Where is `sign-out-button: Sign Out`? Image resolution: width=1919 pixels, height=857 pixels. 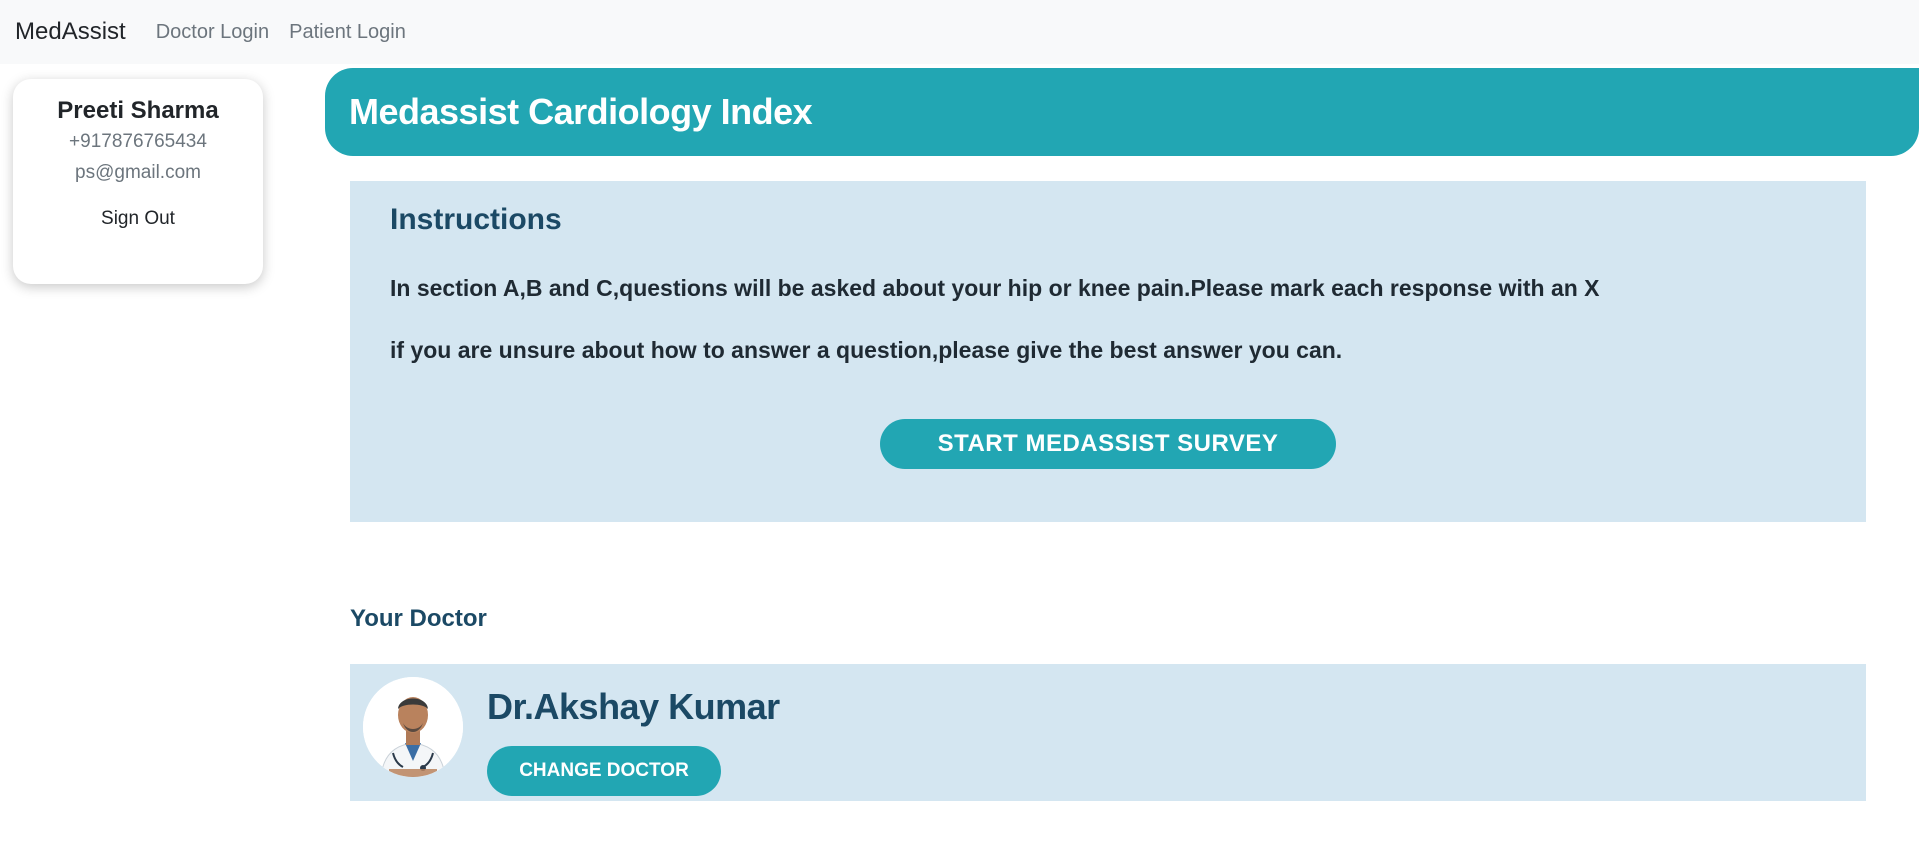 sign-out-button: Sign Out is located at coordinates (138, 219).